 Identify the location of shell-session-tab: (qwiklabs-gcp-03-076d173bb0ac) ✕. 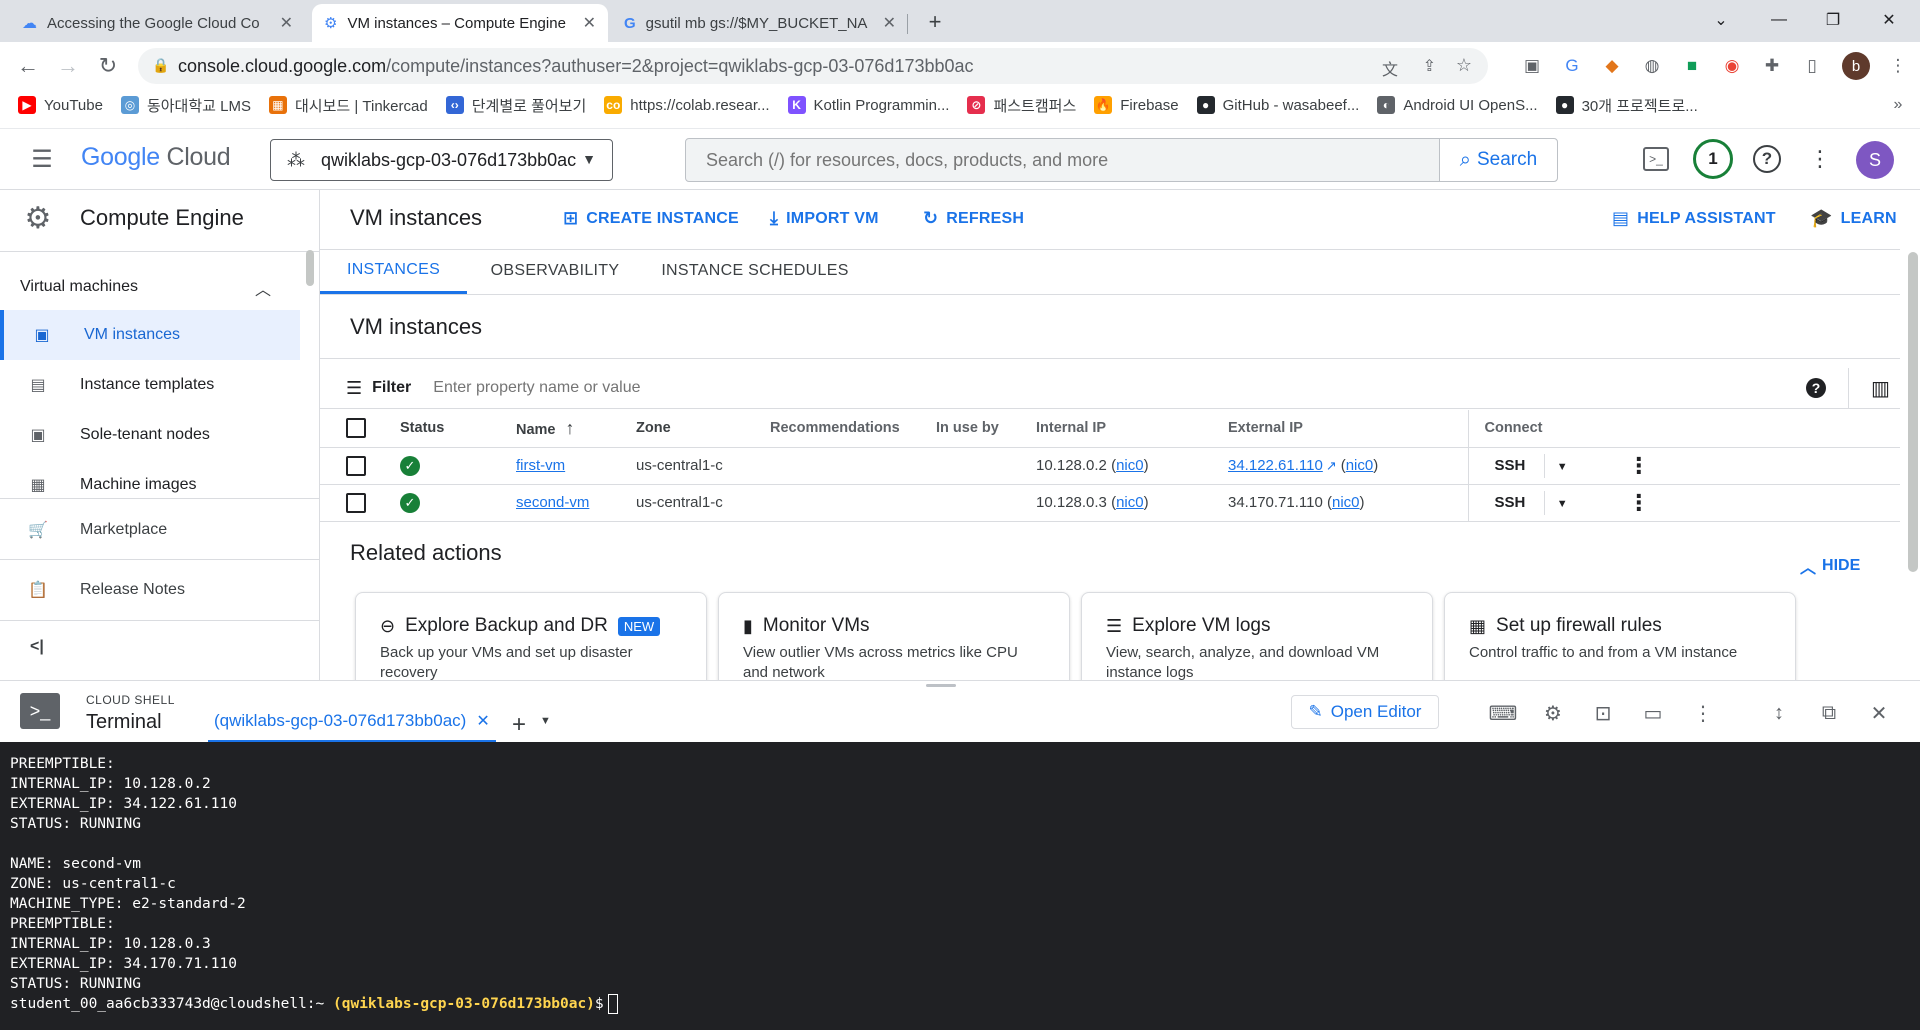
(352, 727).